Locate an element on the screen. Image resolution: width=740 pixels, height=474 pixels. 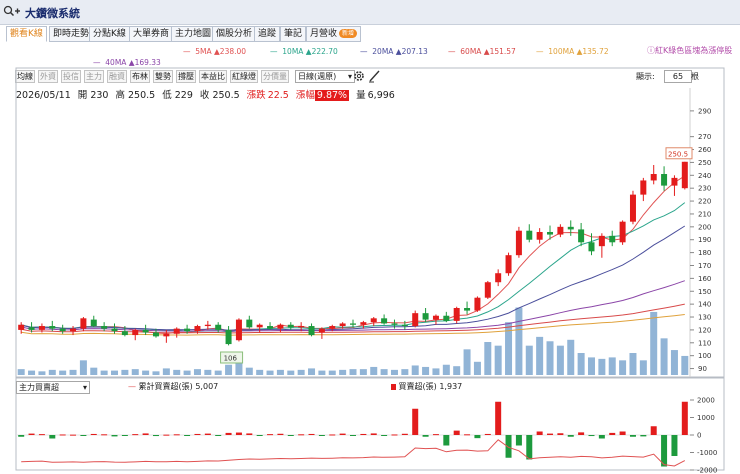
price-tick-label: 270 is located at coordinates (704, 137).